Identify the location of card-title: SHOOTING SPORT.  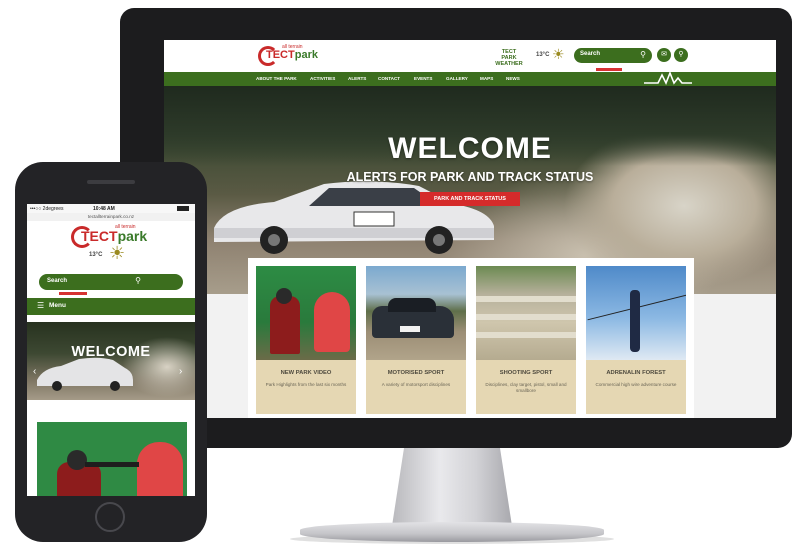
(526, 373).